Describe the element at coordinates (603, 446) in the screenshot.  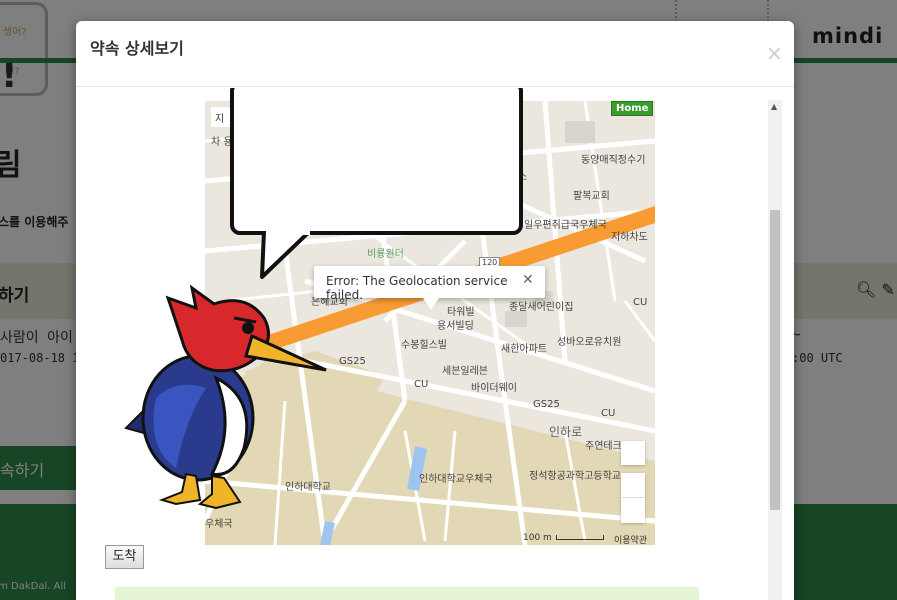
I see `map-label: 주연테크` at that location.